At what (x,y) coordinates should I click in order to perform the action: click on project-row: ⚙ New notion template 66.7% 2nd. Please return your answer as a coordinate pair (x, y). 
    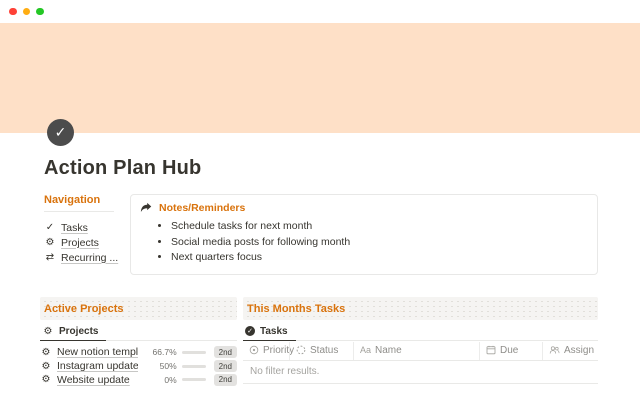
    Looking at the image, I should click on (138, 353).